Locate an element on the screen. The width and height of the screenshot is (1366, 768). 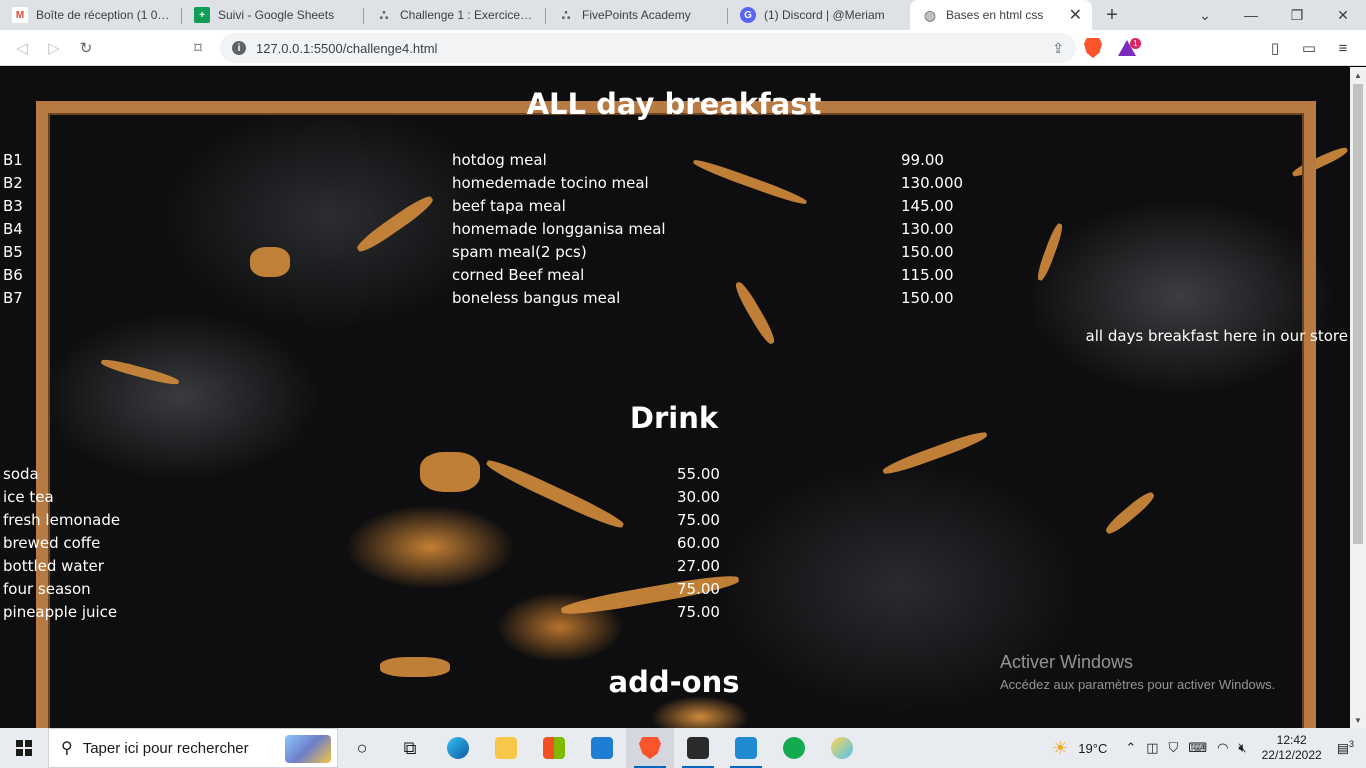
item-code: B2 is located at coordinates (13, 183).